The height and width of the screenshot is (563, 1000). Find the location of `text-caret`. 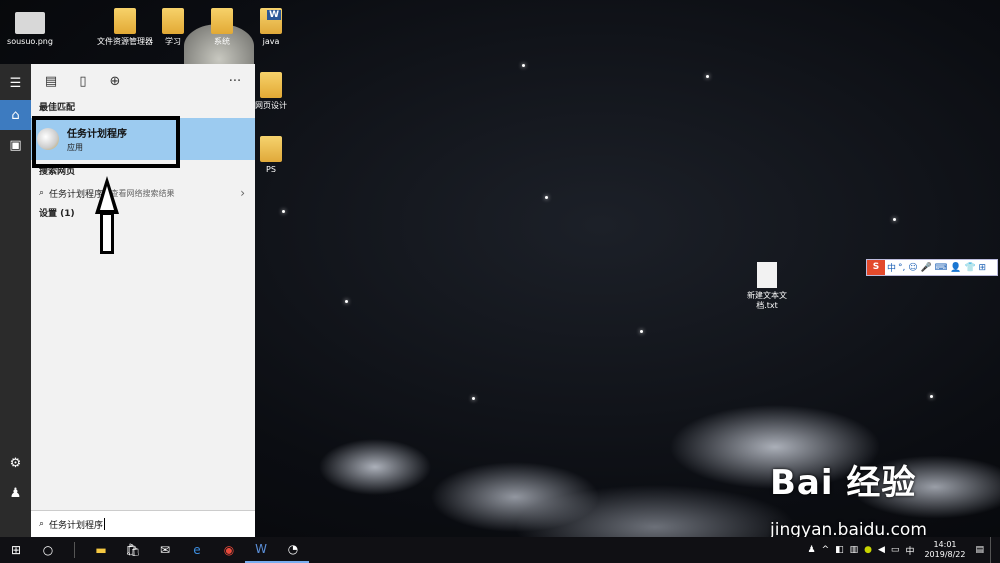

text-caret is located at coordinates (105, 524).